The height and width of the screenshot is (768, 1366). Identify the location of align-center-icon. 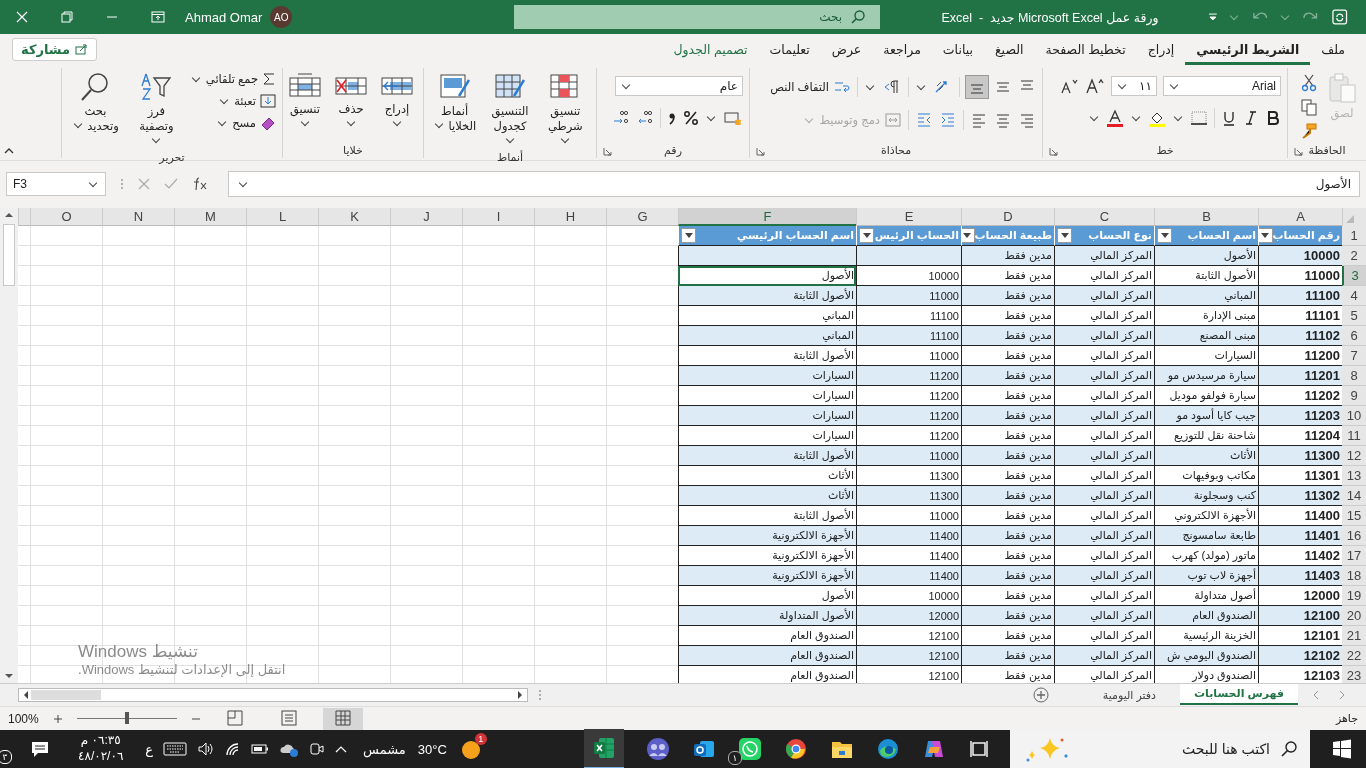
(1003, 120).